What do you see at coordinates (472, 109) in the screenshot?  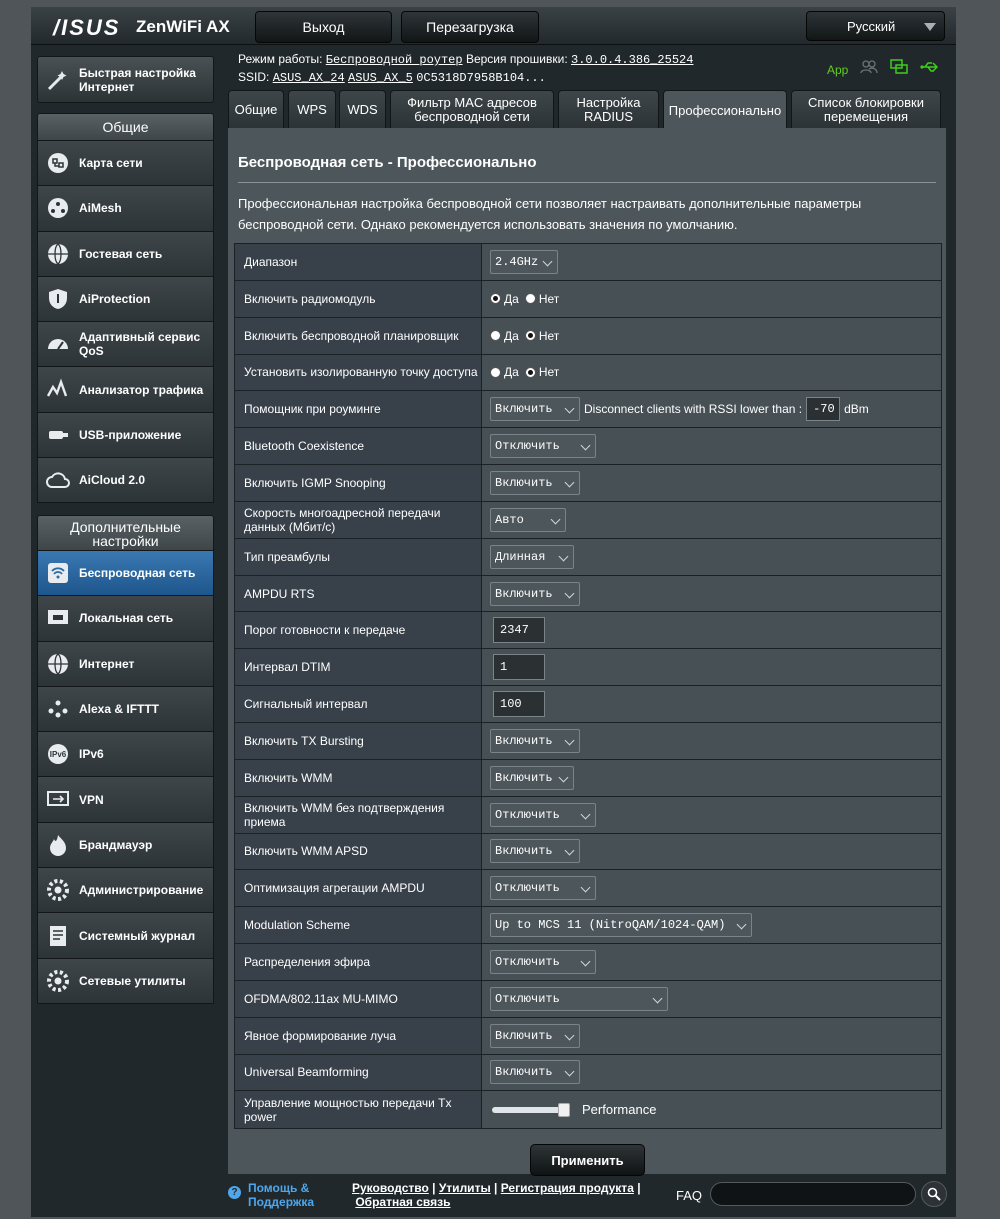 I see `tab-mac-filter: Фильтр MAC адресов беспроводной сети` at bounding box center [472, 109].